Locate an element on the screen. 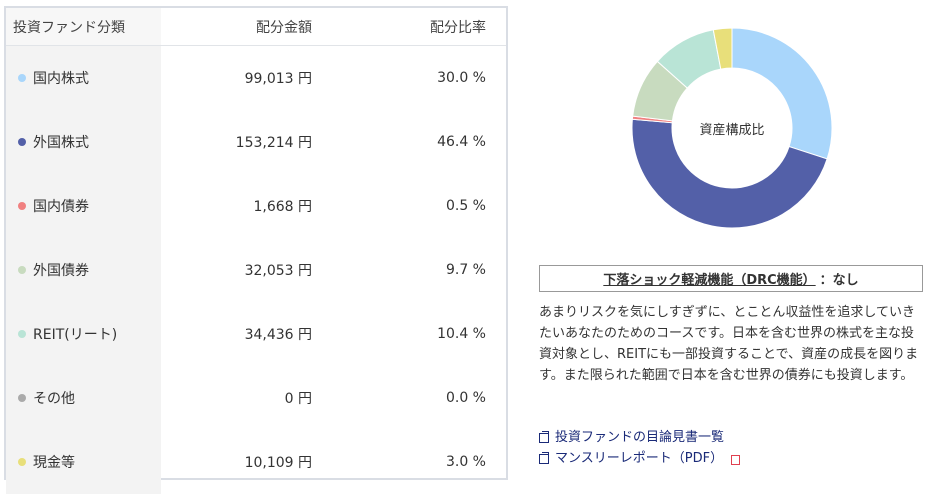  prospectus-link: 投資ファンドの目論見書一覧 is located at coordinates (639, 437).